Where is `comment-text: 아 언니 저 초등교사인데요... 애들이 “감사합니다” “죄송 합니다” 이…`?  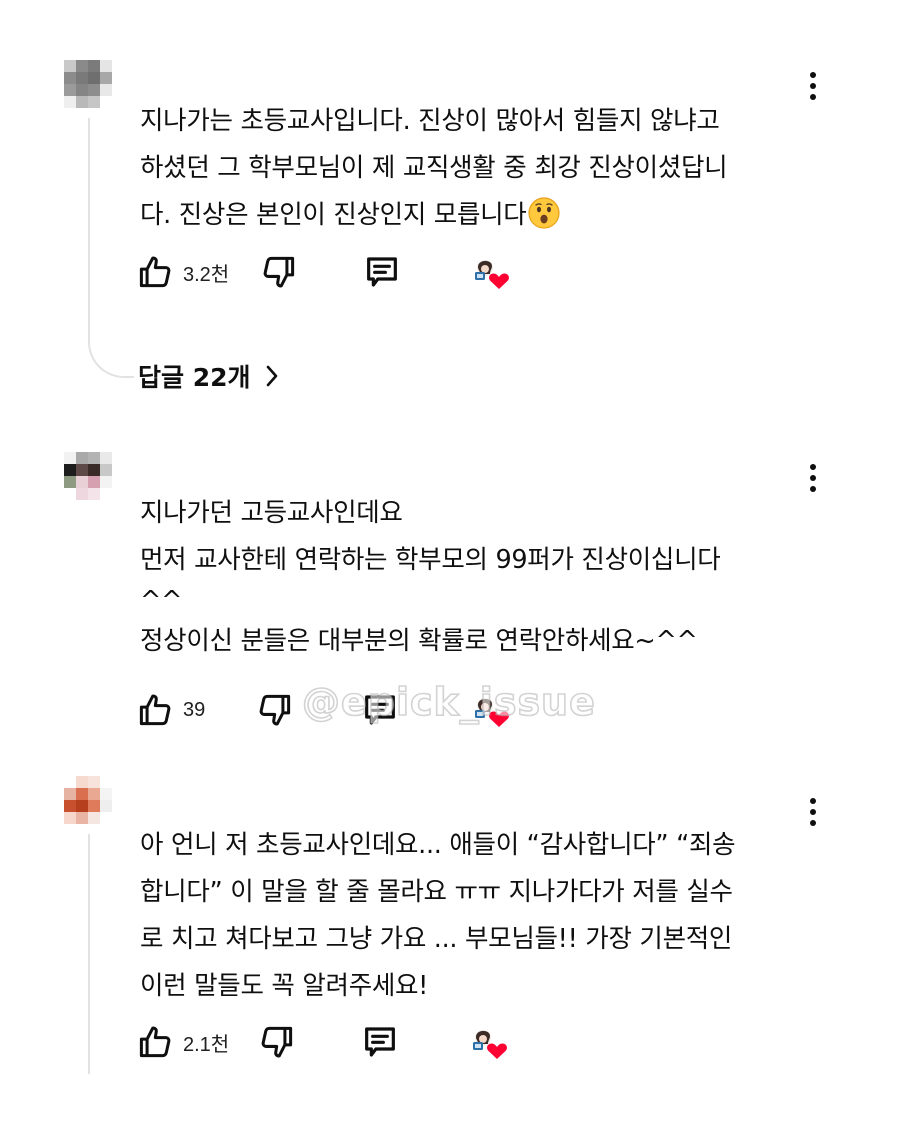 comment-text: 아 언니 저 초등교사인데요... 애들이 “감사합니다” “죄송 합니다” 이… is located at coordinates (470, 916).